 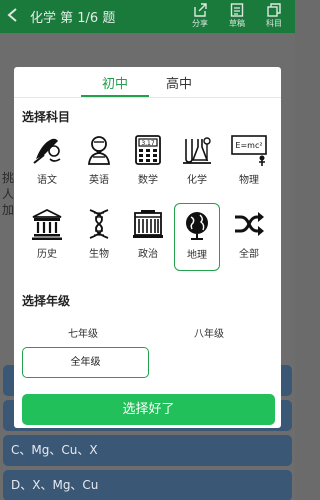 I want to click on calculator-icon: 3.17, so click(x=148, y=150).